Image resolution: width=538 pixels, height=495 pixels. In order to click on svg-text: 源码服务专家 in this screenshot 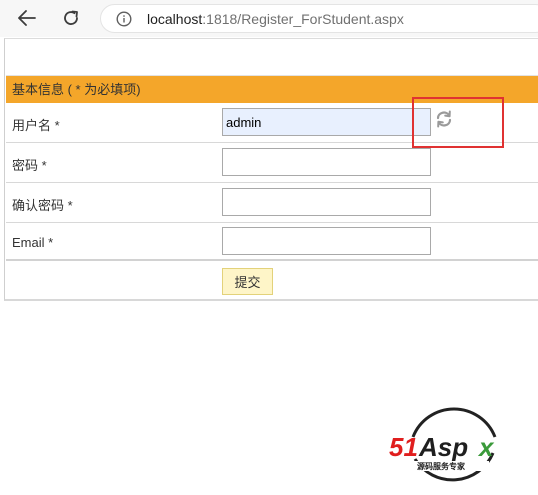, I will do `click(441, 466)`.